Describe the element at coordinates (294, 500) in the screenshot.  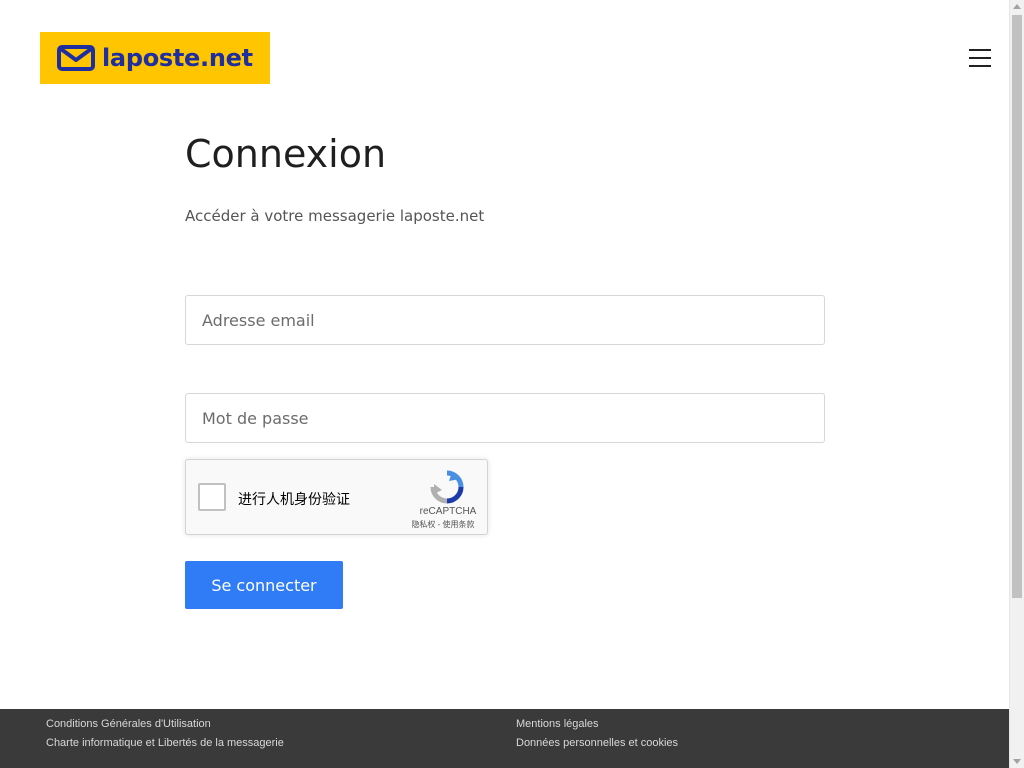
I see `recaptcha-label: 进行人机身份验证` at that location.